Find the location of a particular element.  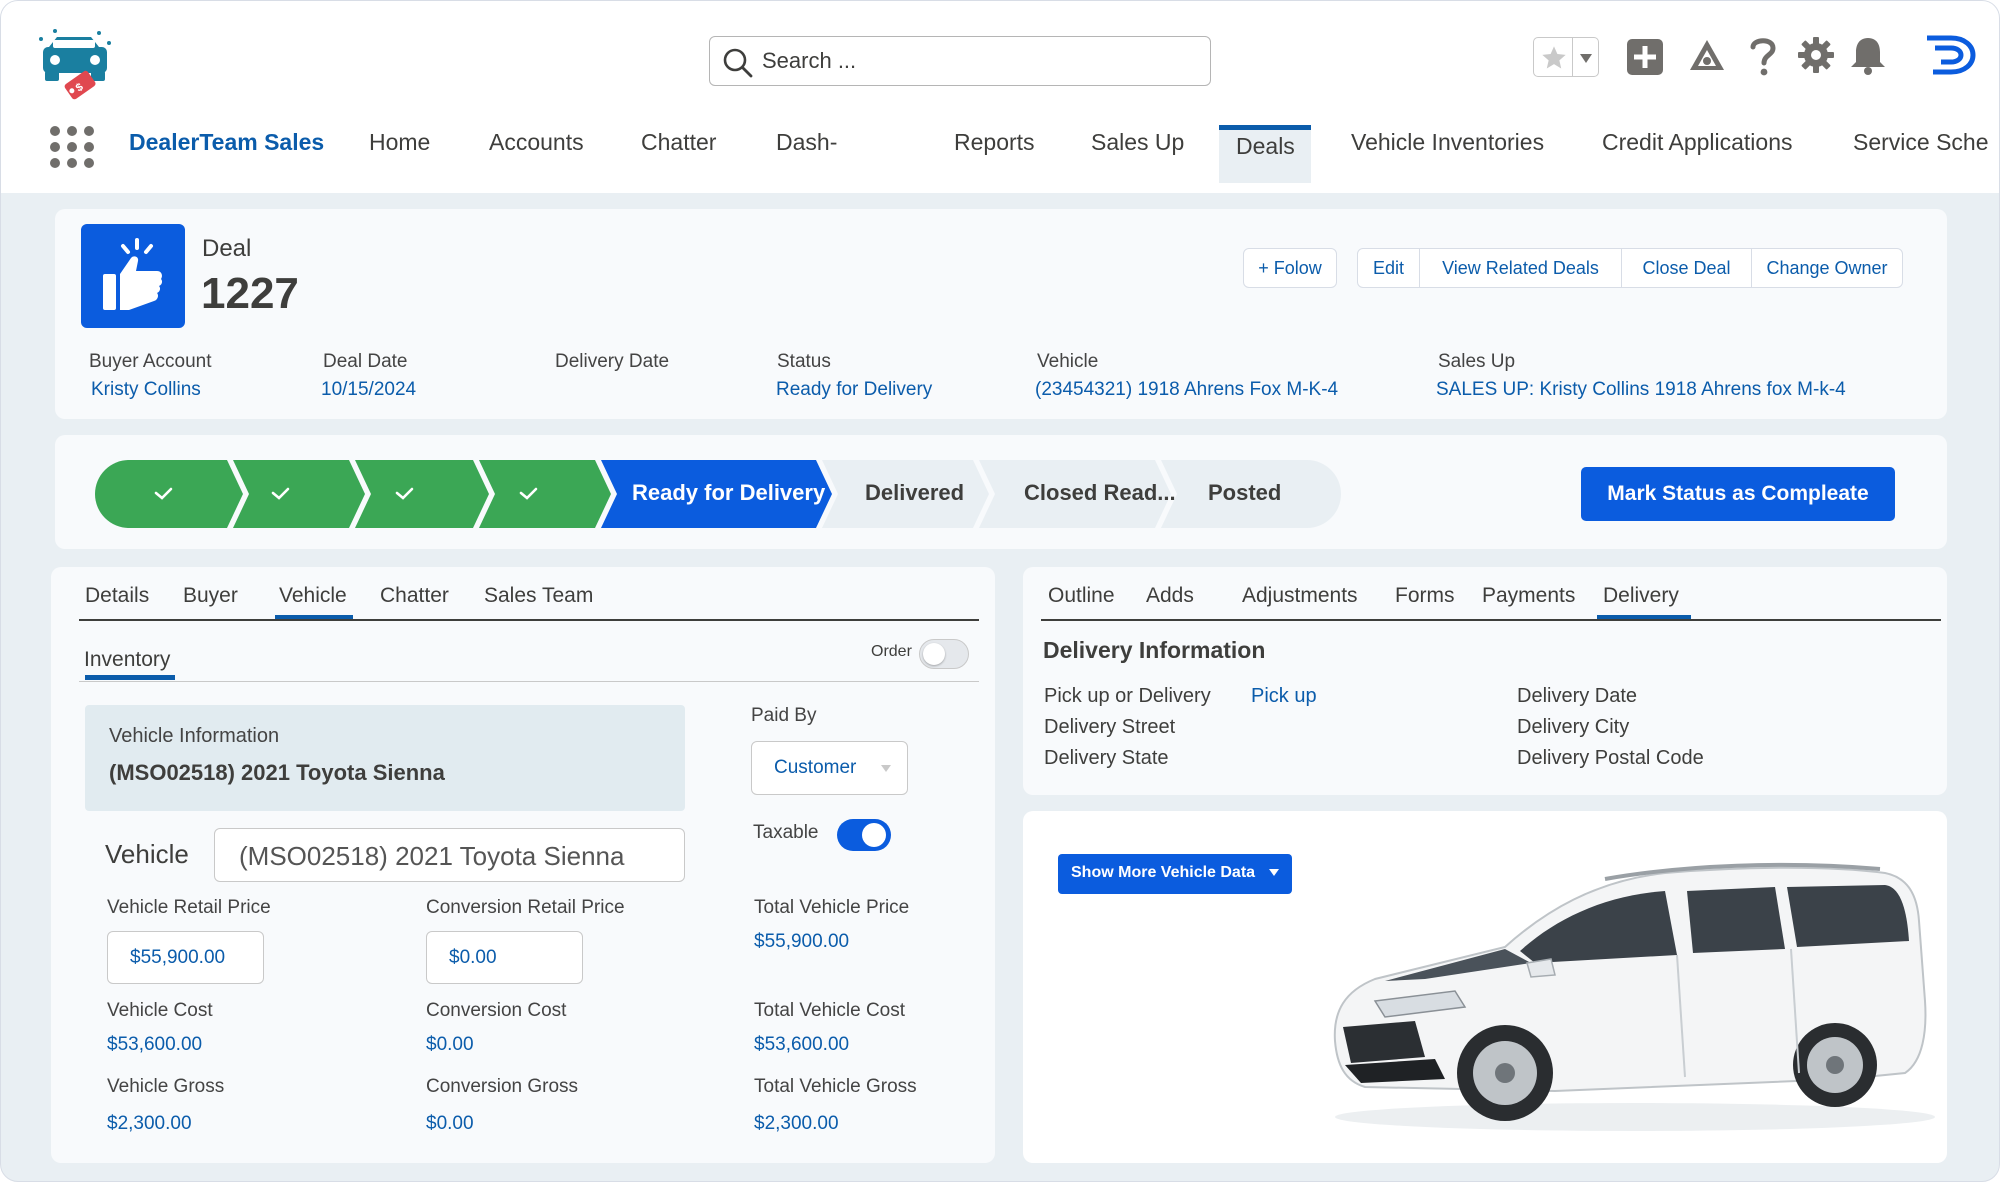

tab-delivery: Delivery is located at coordinates (1641, 596).